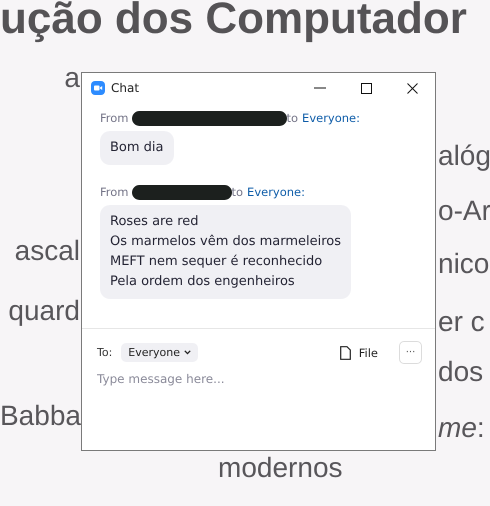 The width and height of the screenshot is (490, 506). I want to click on slide-text: me:, so click(461, 428).